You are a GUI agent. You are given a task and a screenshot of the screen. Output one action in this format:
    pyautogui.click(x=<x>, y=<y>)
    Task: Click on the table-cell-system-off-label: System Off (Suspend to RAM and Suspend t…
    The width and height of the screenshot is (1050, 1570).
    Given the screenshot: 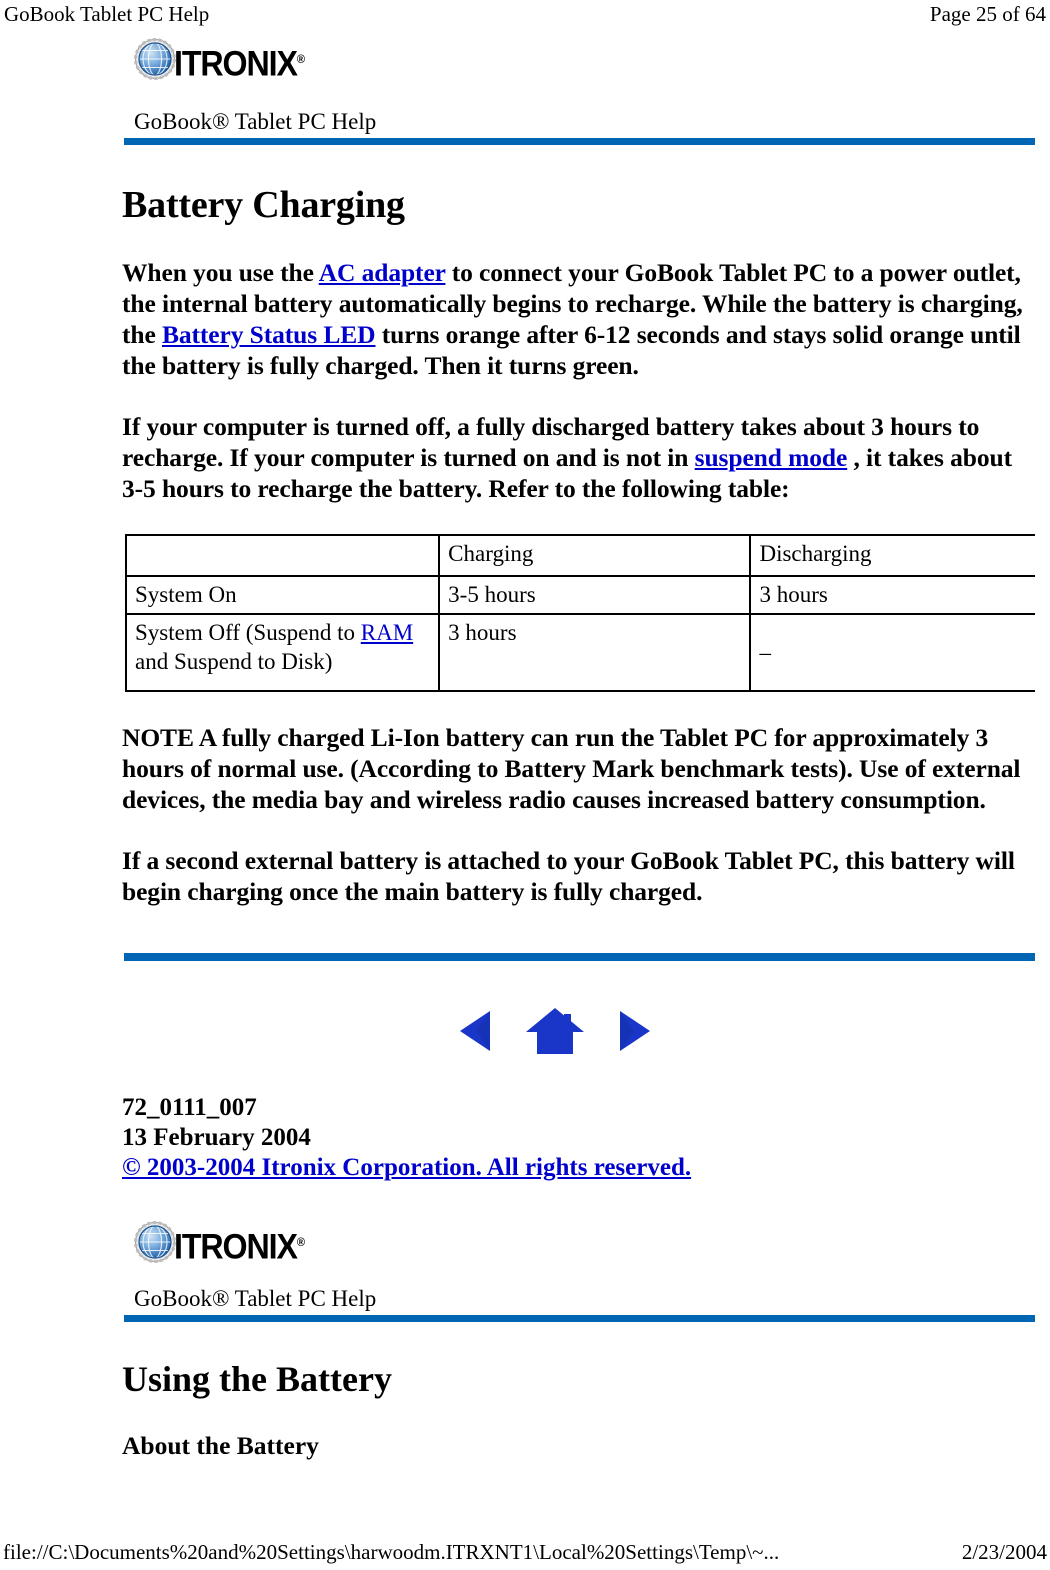 What is the action you would take?
    pyautogui.click(x=282, y=652)
    